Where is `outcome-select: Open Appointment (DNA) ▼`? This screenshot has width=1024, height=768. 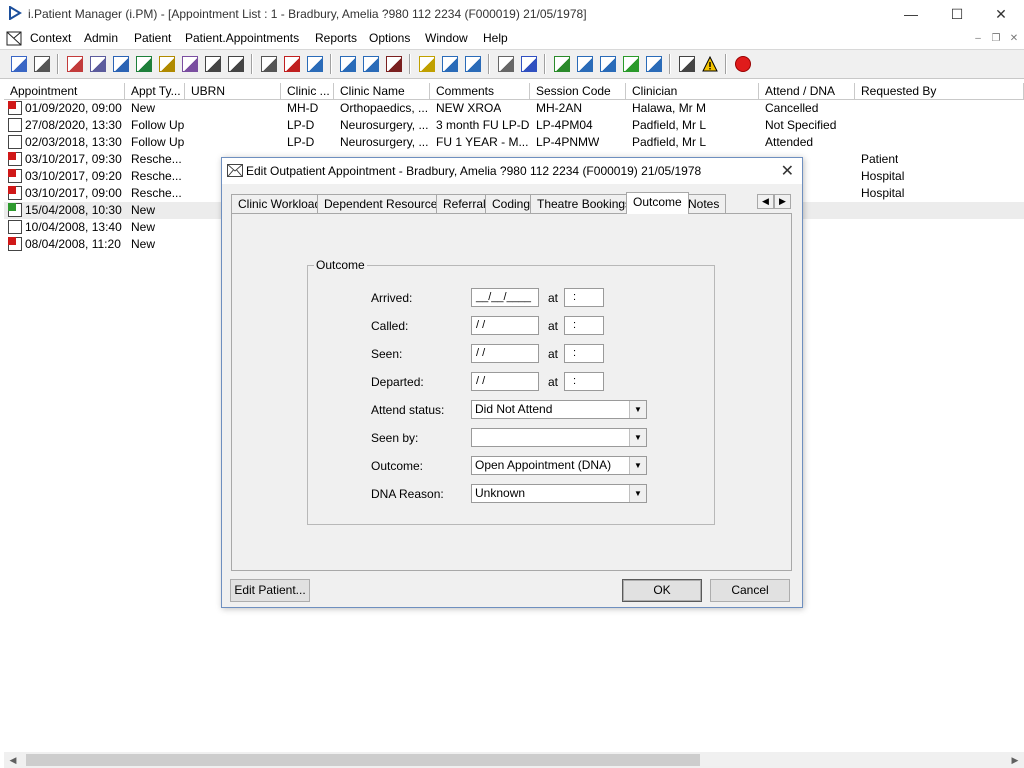
outcome-select: Open Appointment (DNA) ▼ is located at coordinates (559, 465).